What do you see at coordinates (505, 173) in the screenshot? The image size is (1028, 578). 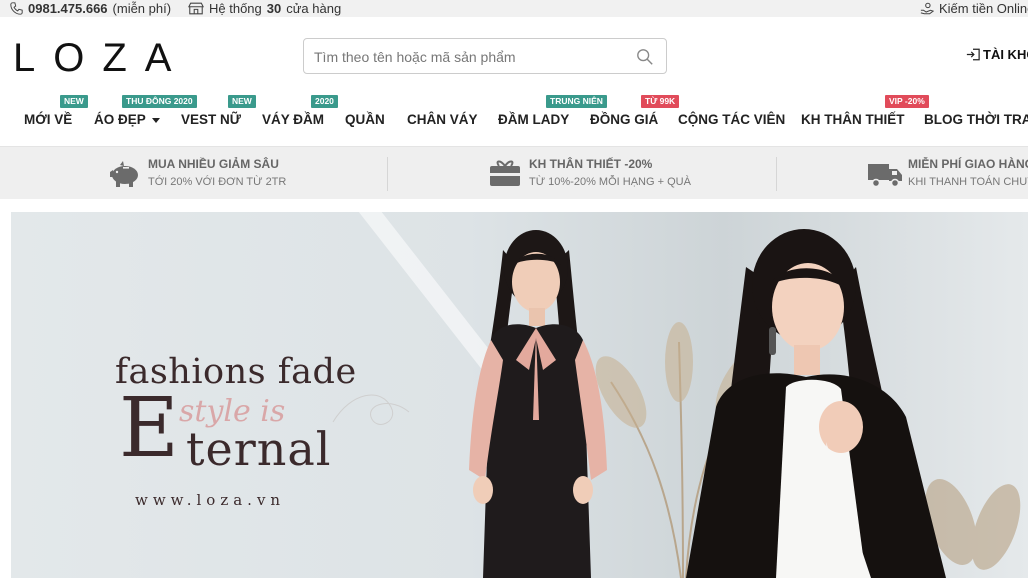 I see `gift-card-icon` at bounding box center [505, 173].